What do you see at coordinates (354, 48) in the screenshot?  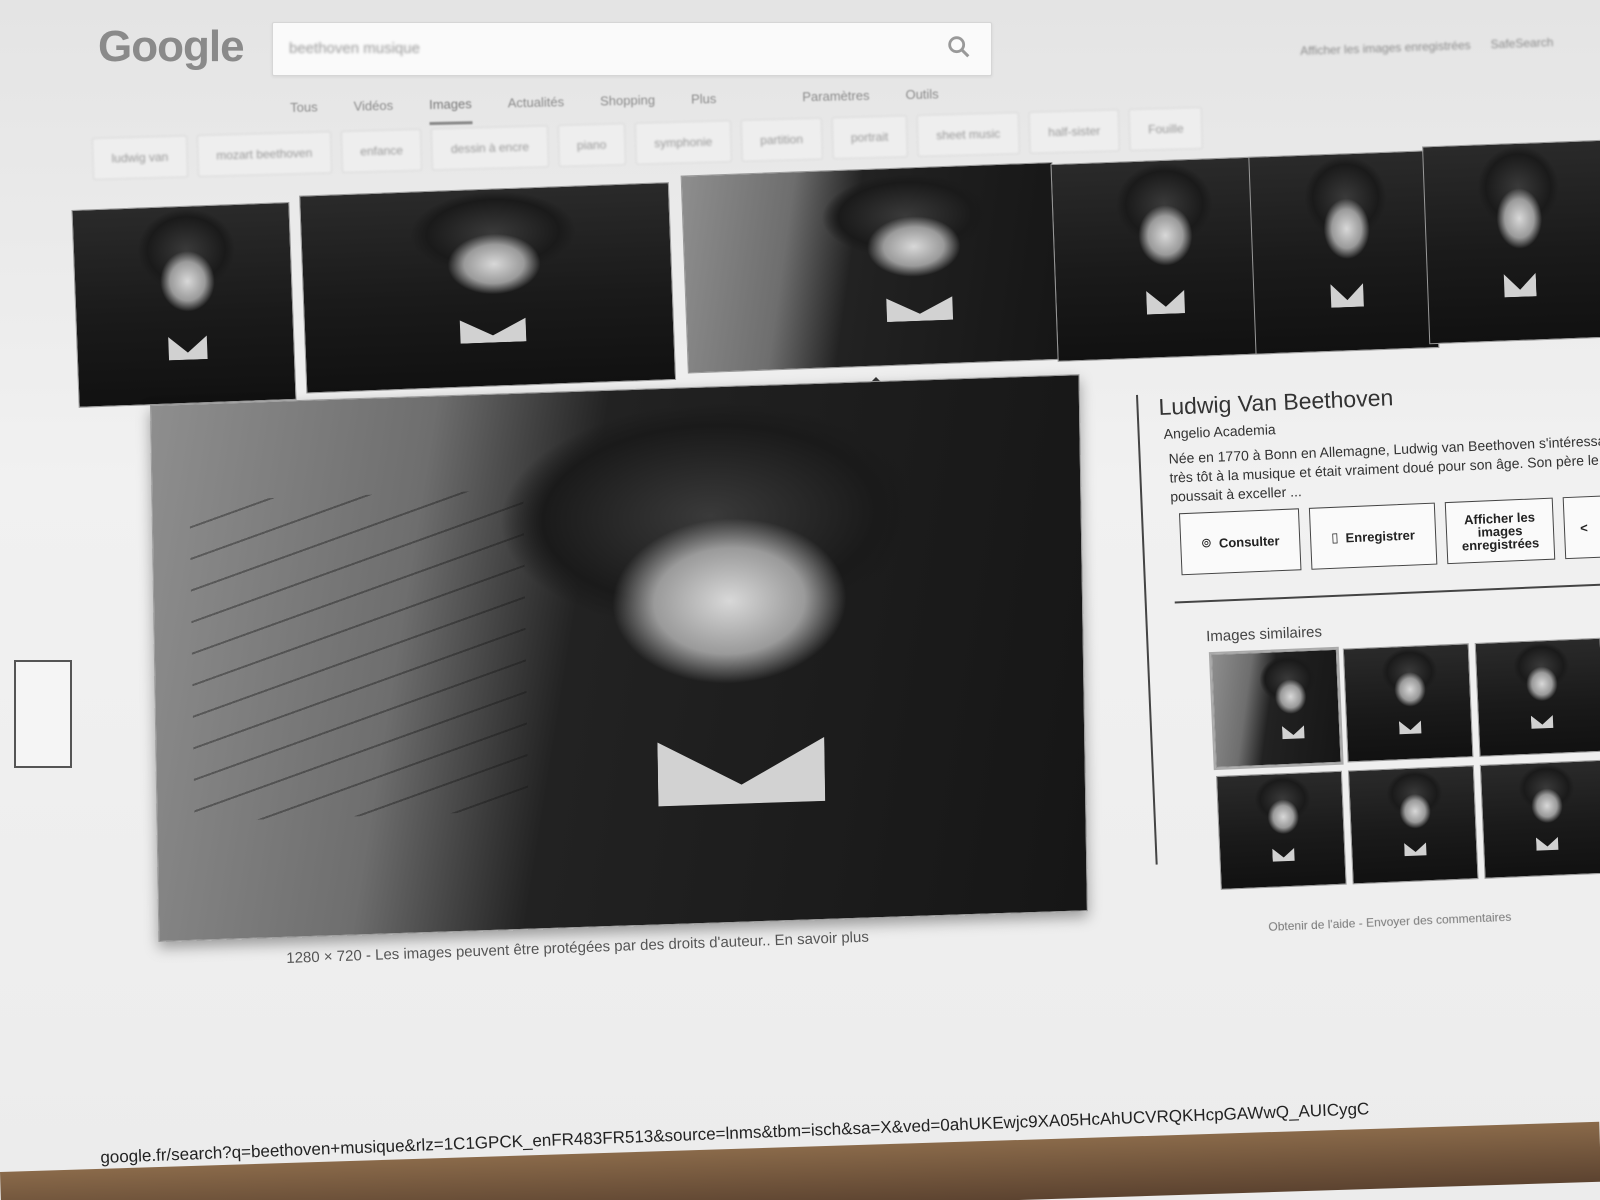 I see `search-input: beethoven musique` at bounding box center [354, 48].